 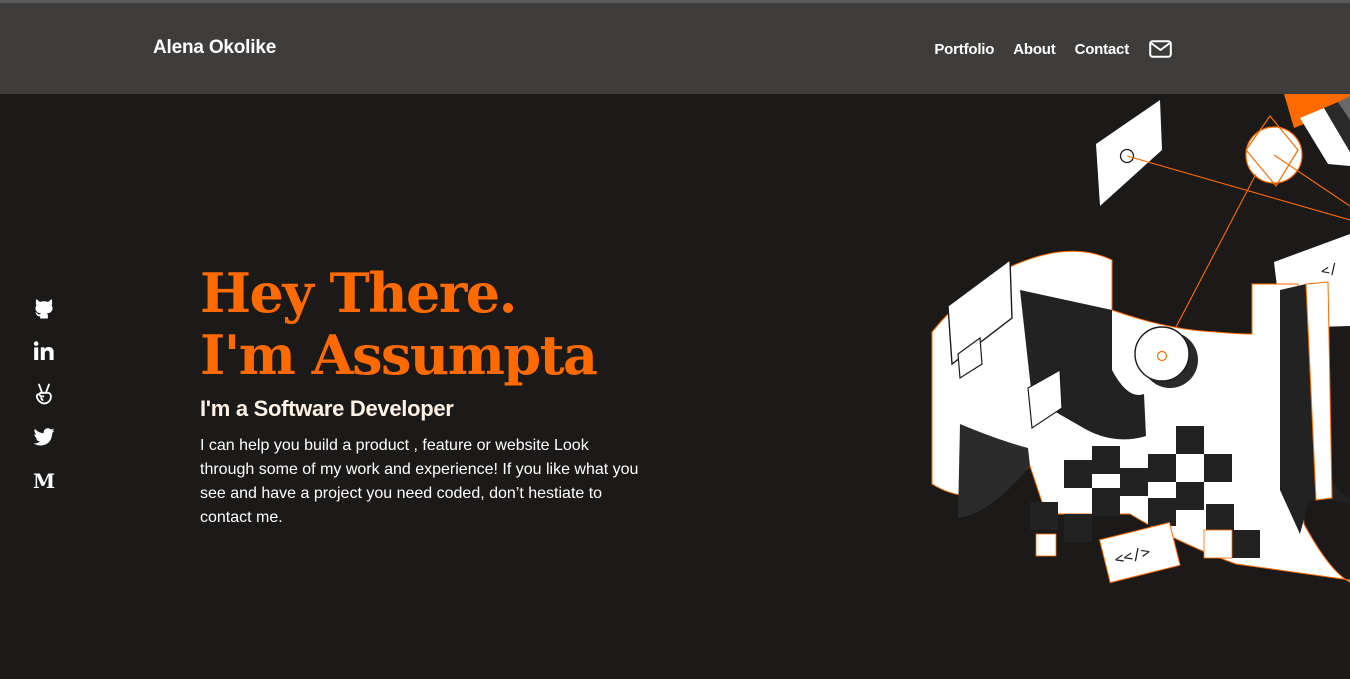 I want to click on svg-text: M, so click(x=44, y=480).